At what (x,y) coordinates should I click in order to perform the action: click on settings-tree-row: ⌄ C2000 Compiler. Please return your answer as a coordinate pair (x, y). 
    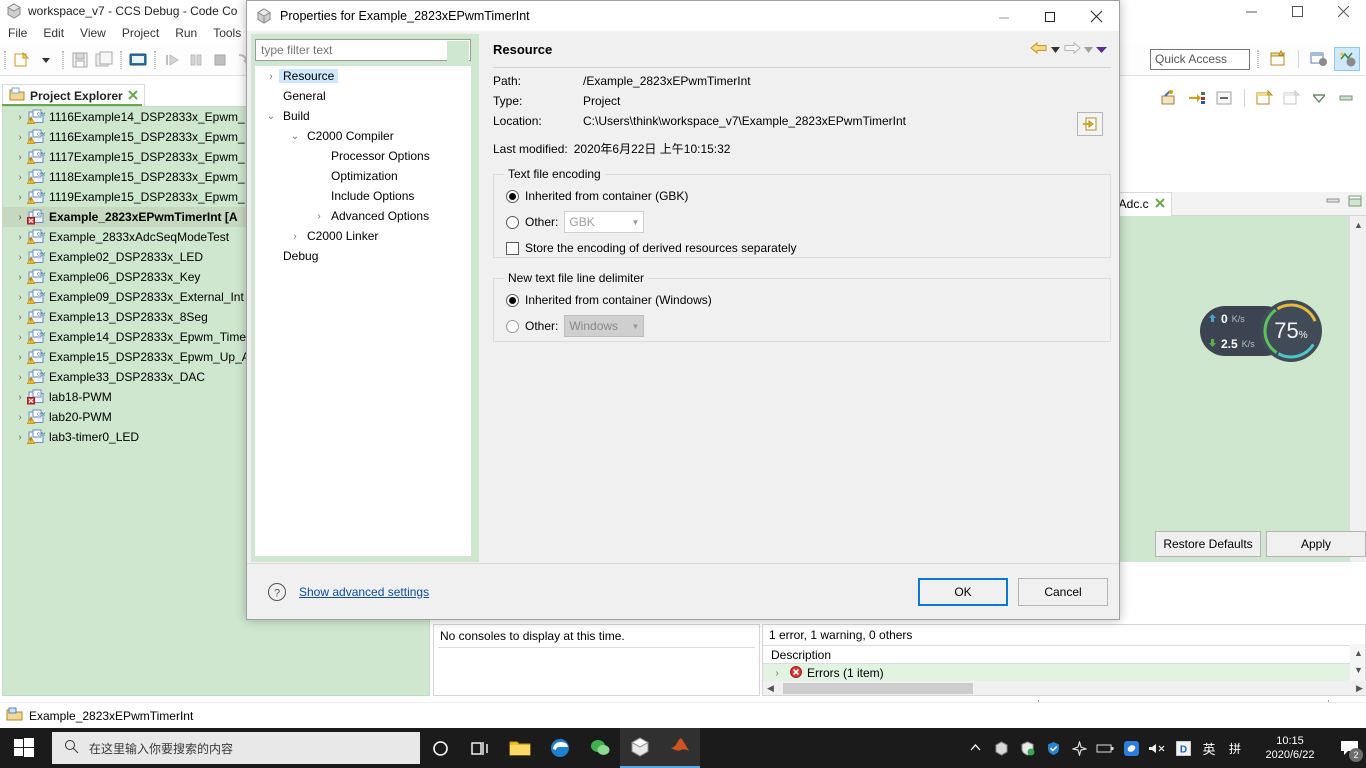
    Looking at the image, I should click on (363, 136).